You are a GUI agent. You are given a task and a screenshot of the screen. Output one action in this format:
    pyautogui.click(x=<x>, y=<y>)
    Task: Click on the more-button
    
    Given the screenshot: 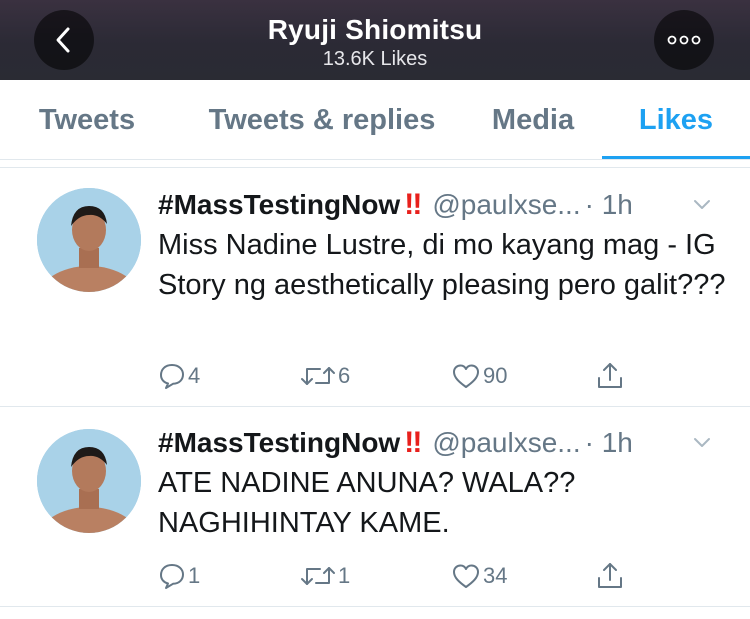 What is the action you would take?
    pyautogui.click(x=684, y=40)
    